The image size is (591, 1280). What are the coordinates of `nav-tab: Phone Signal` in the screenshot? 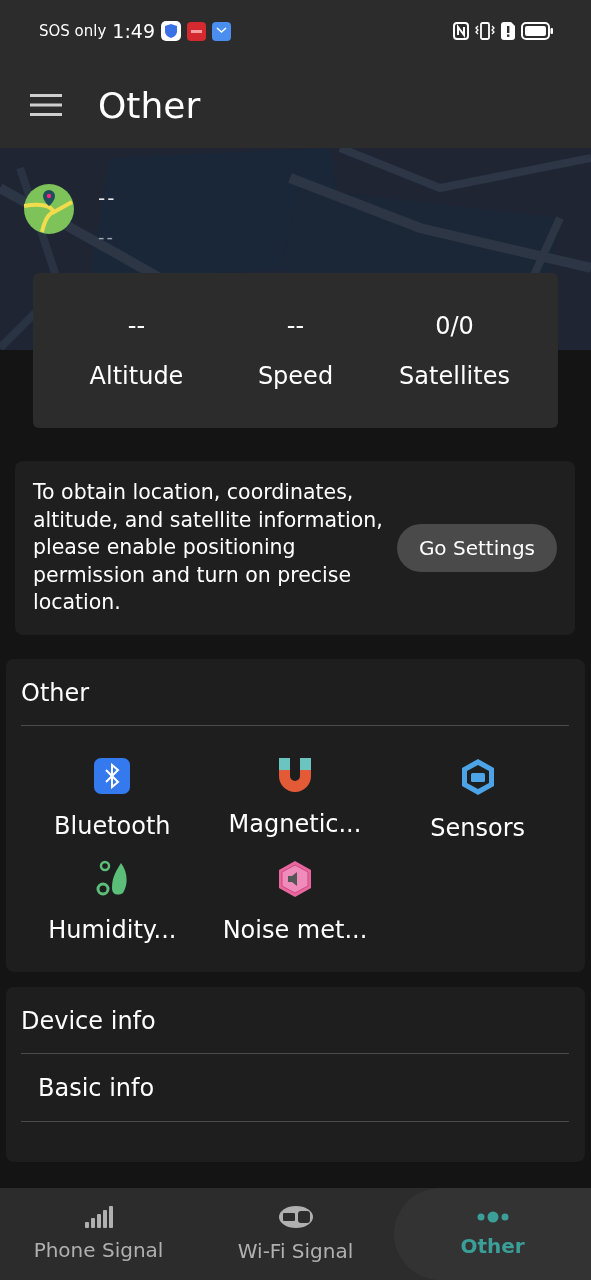 It's located at (98, 1234).